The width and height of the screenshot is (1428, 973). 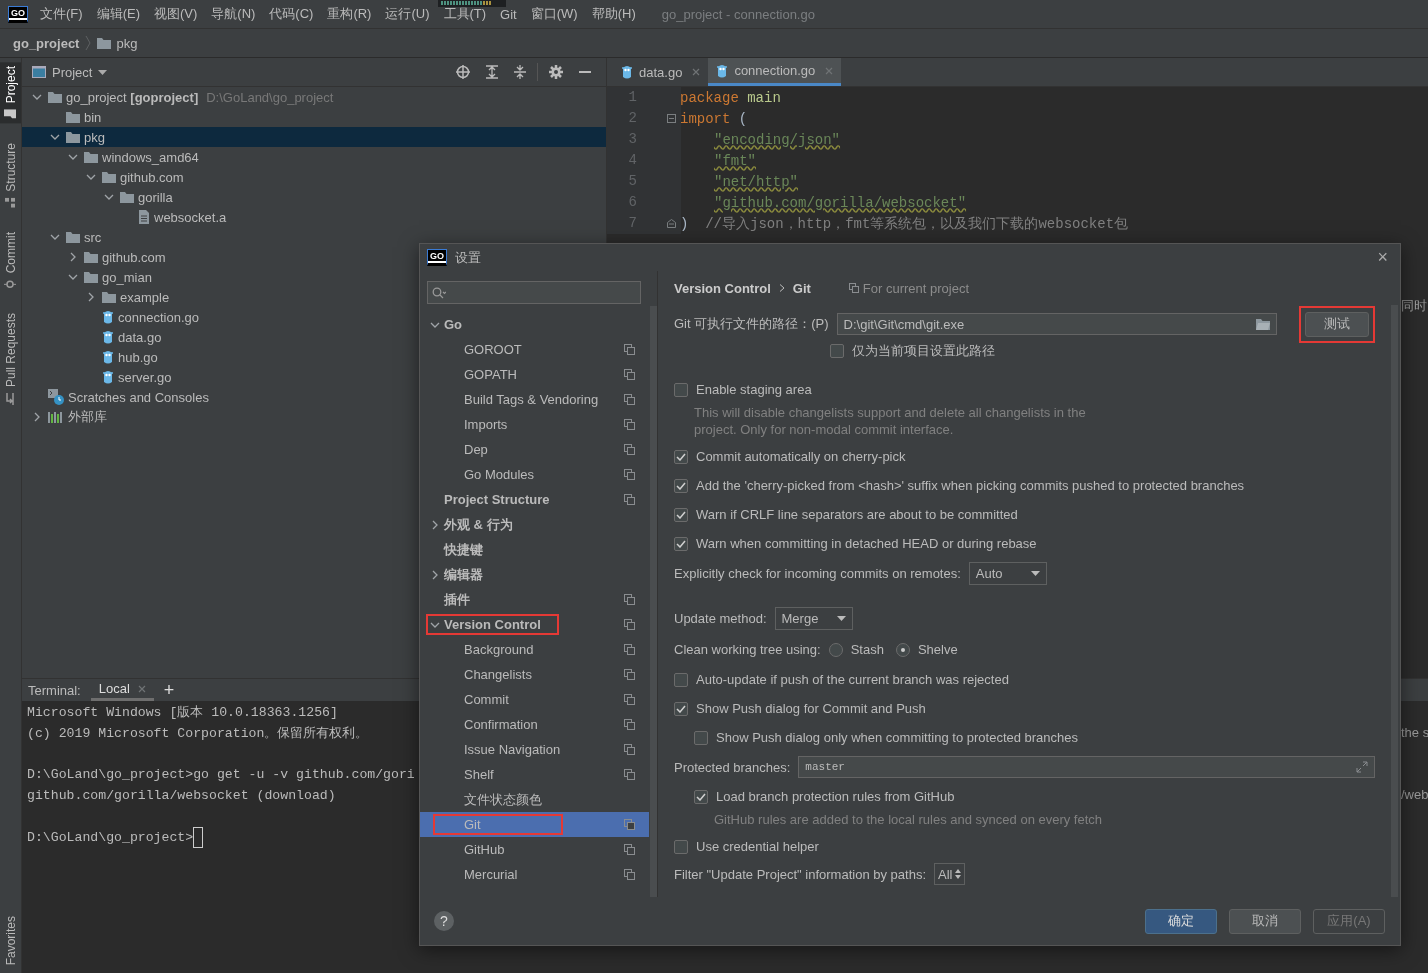 What do you see at coordinates (508, 14) in the screenshot?
I see `menu-item: Git` at bounding box center [508, 14].